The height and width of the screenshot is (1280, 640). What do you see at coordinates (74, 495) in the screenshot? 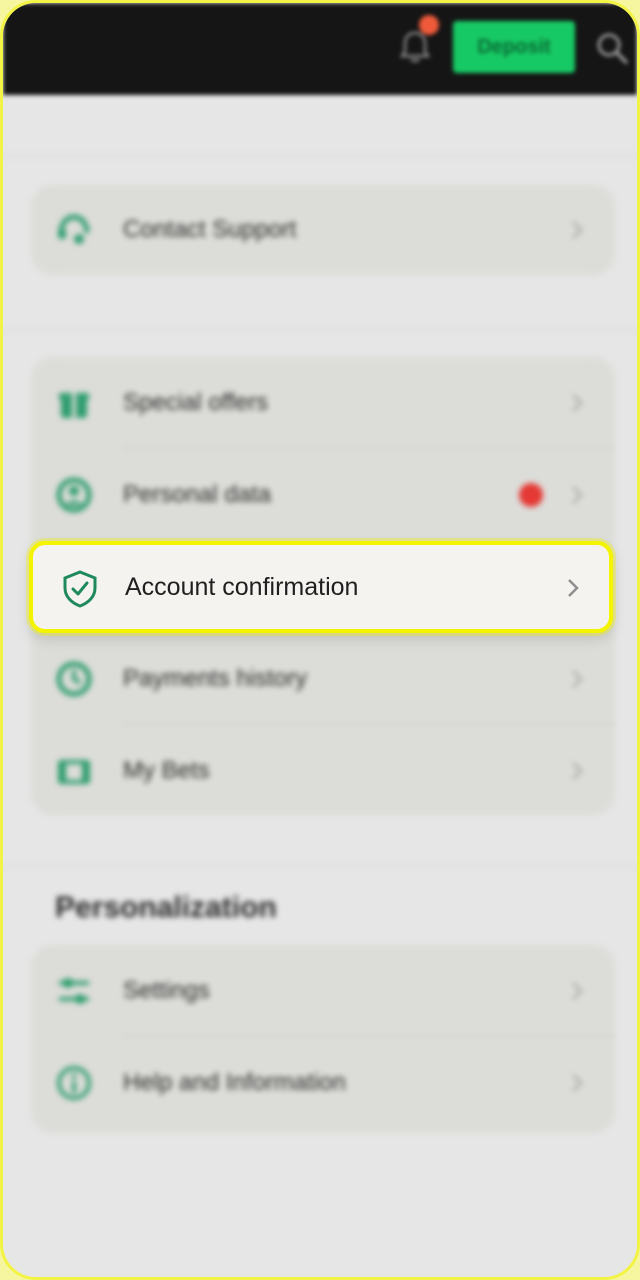
I see `user-circle-icon` at bounding box center [74, 495].